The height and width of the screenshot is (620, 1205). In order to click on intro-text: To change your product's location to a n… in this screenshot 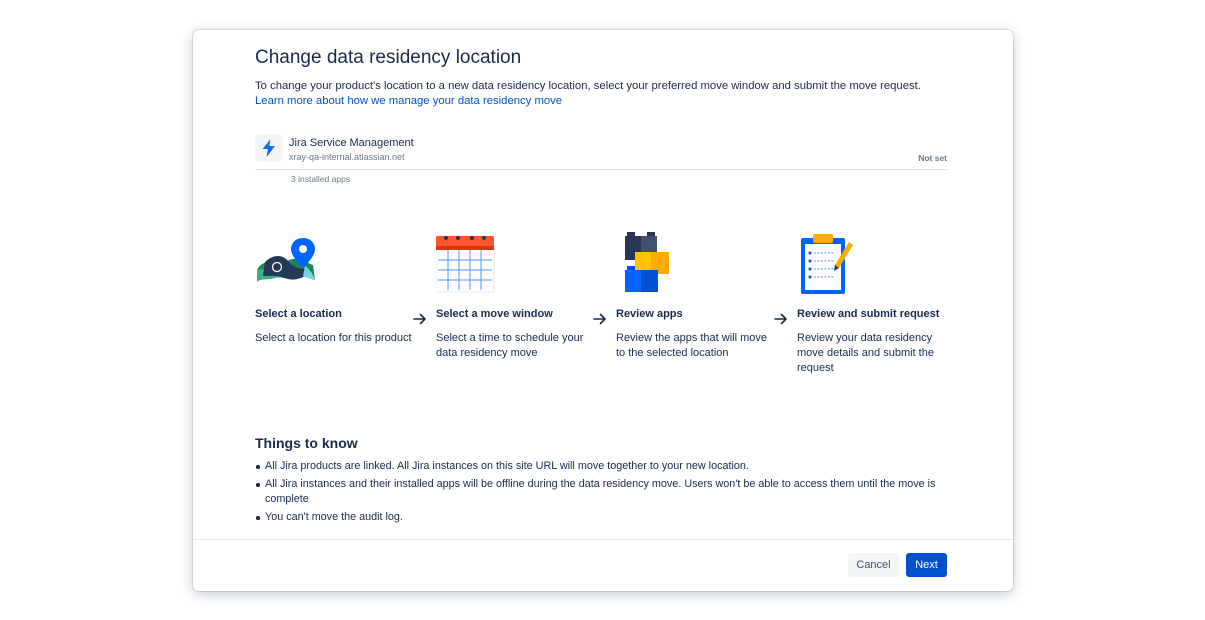, I will do `click(588, 86)`.